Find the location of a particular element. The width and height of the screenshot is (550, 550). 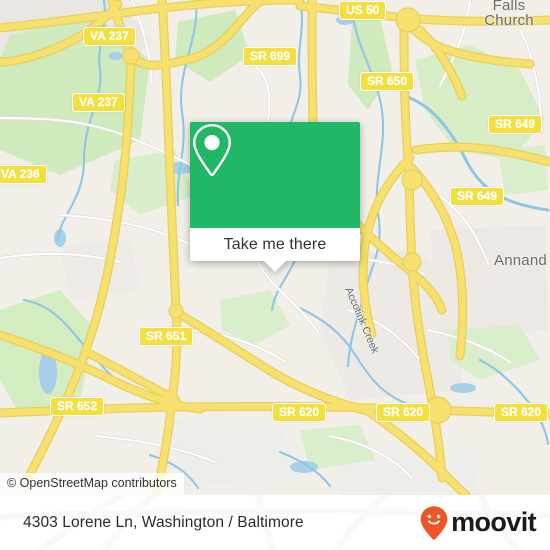

footer-address: 4303 Lorene Ln, Washington / Baltimore is located at coordinates (163, 522).